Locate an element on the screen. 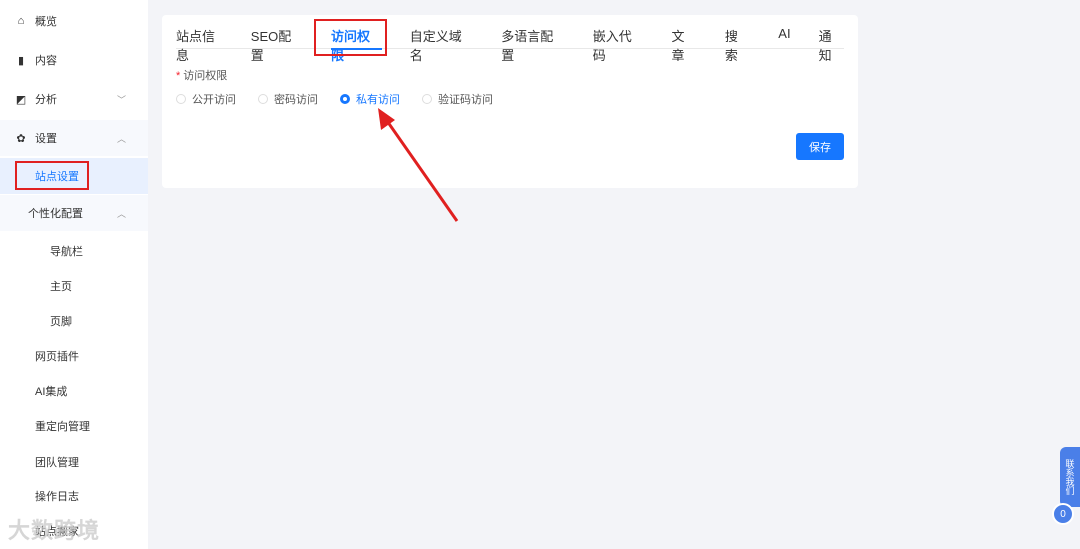  annotation-arrow is located at coordinates (418, 165).